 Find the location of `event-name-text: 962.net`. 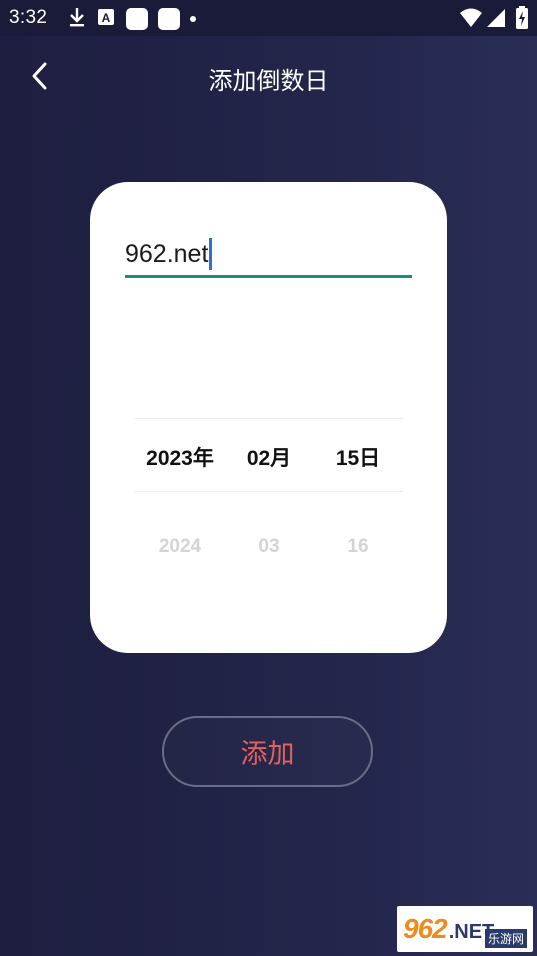

event-name-text: 962.net is located at coordinates (167, 254).